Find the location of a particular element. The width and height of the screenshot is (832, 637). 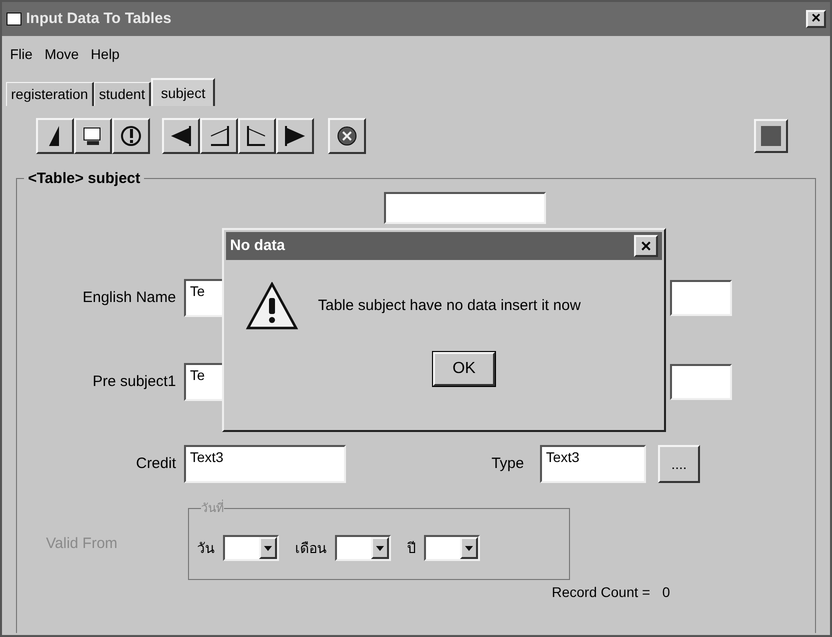

cancel-icon is located at coordinates (347, 136).